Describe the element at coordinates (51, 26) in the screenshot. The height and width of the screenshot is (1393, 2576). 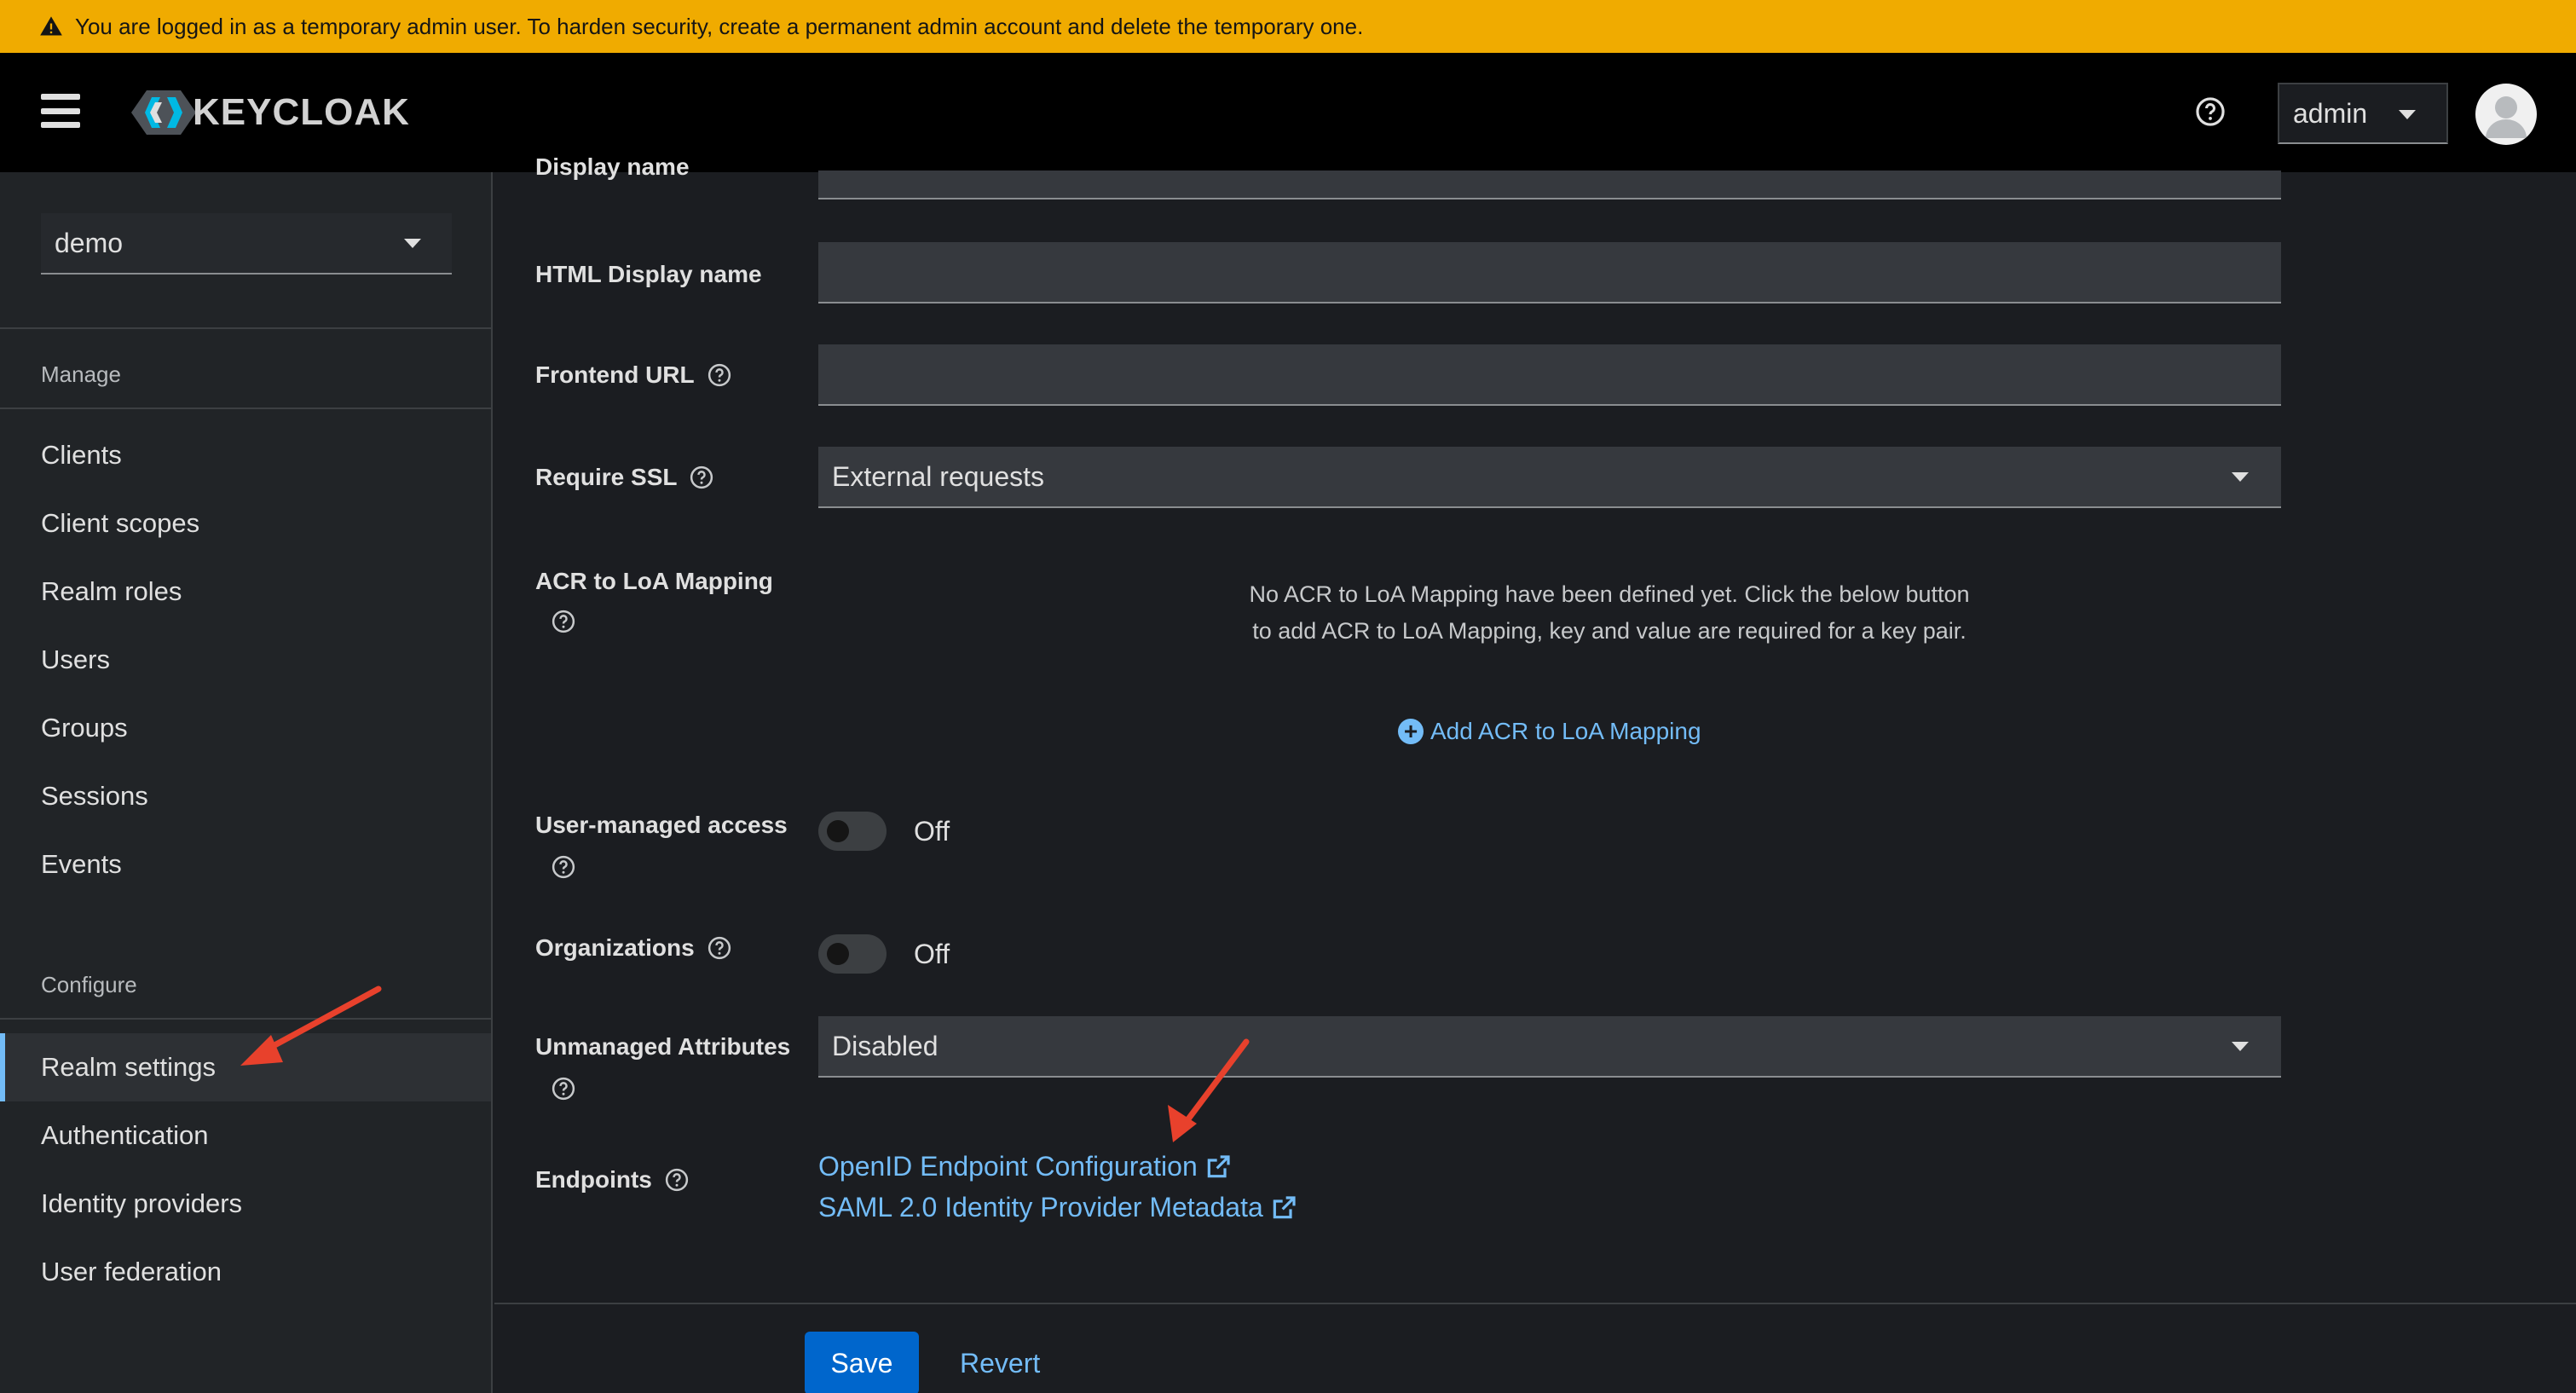
I see `warning-icon` at that location.